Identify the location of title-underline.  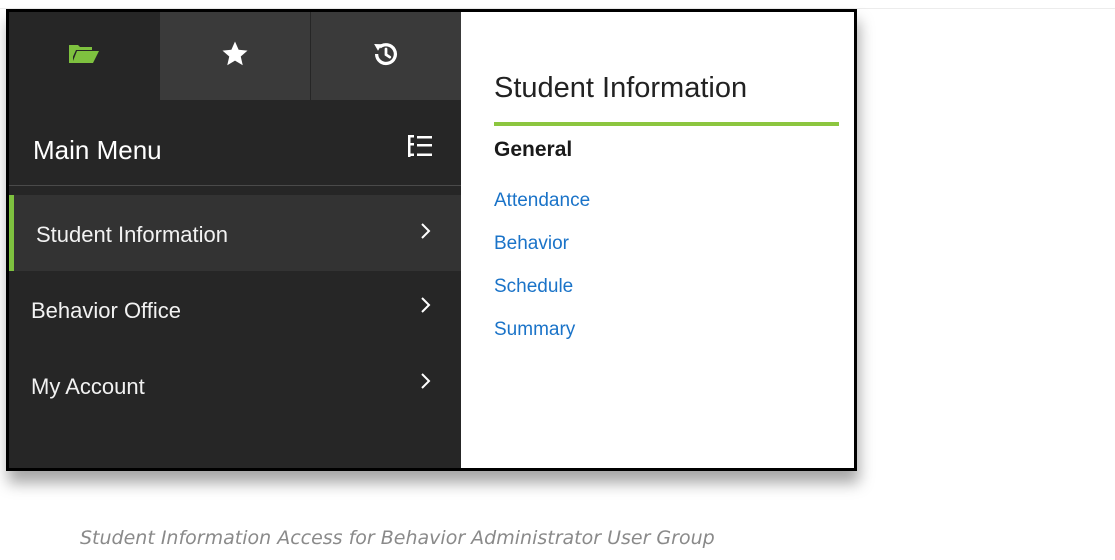
(666, 124).